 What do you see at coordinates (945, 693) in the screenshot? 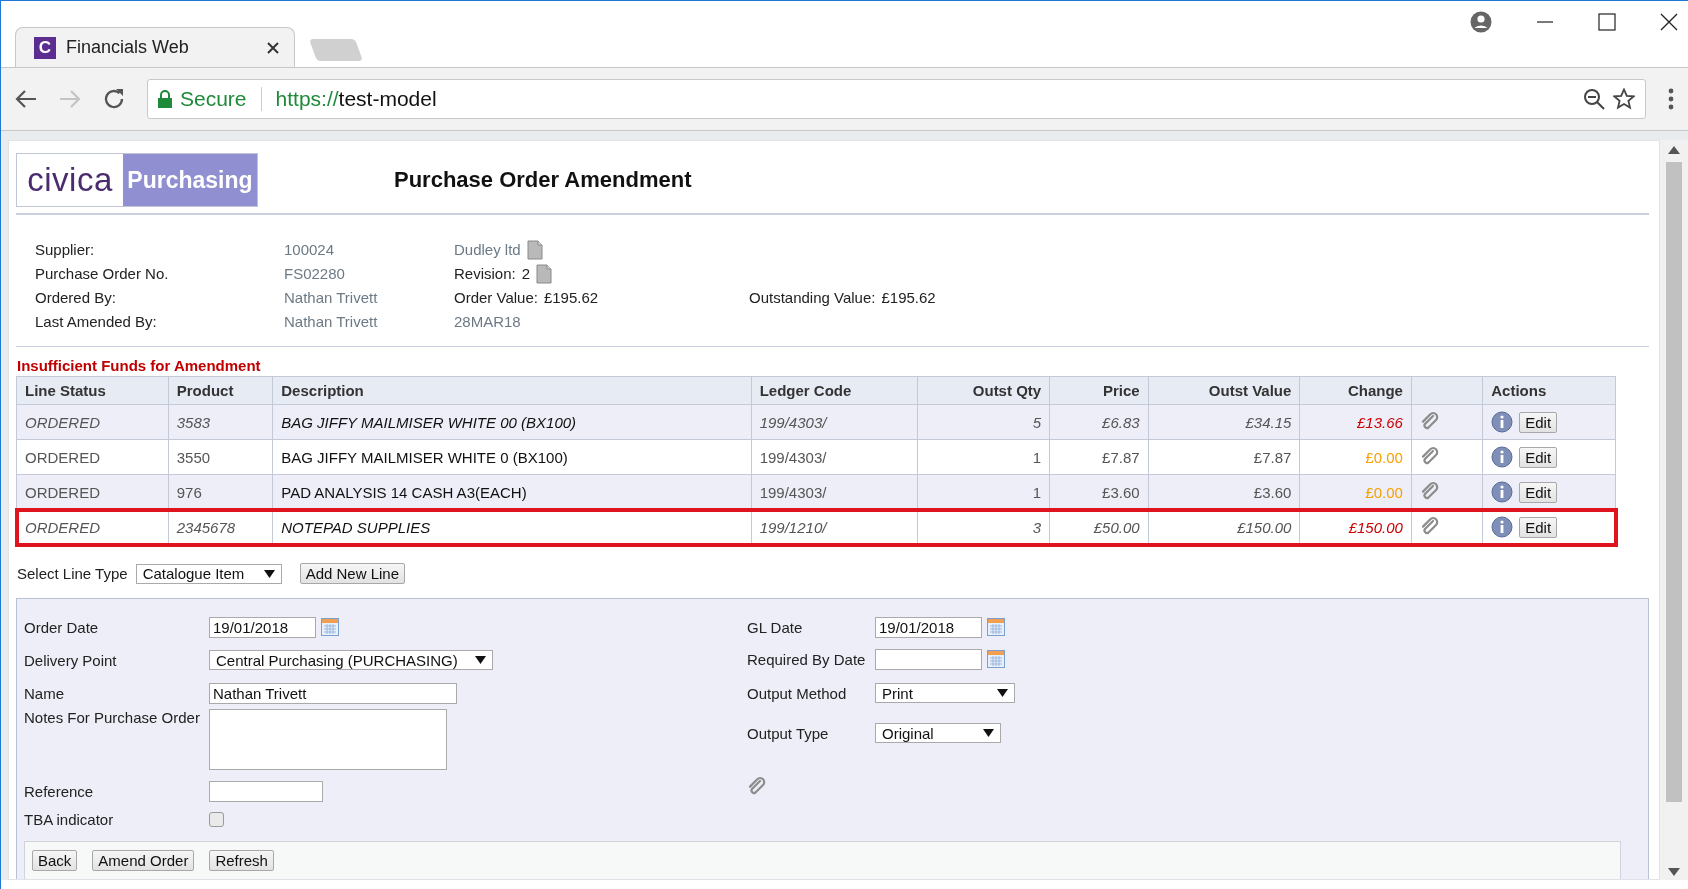
I see `dropdown: Print` at bounding box center [945, 693].